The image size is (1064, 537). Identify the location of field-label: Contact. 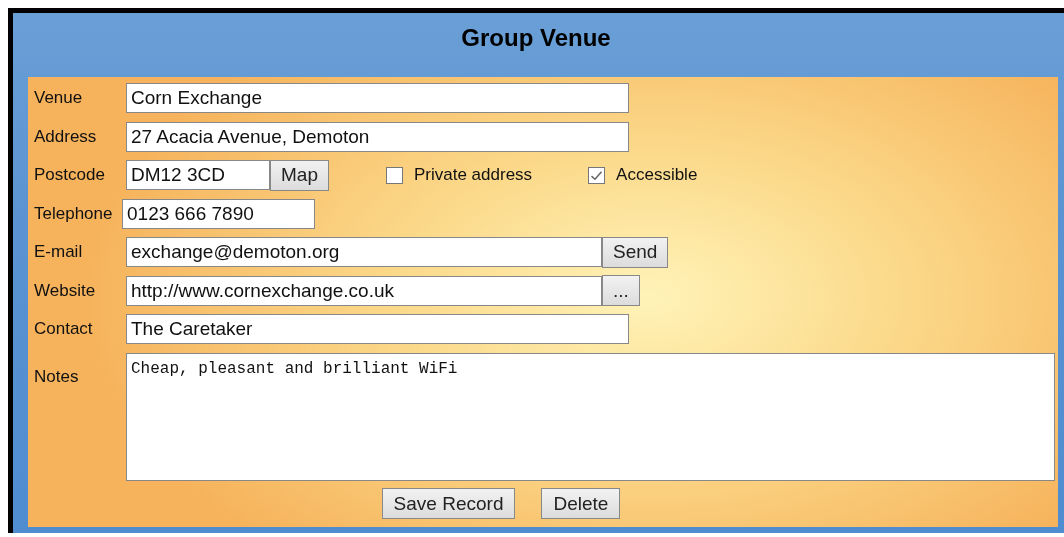
(64, 329).